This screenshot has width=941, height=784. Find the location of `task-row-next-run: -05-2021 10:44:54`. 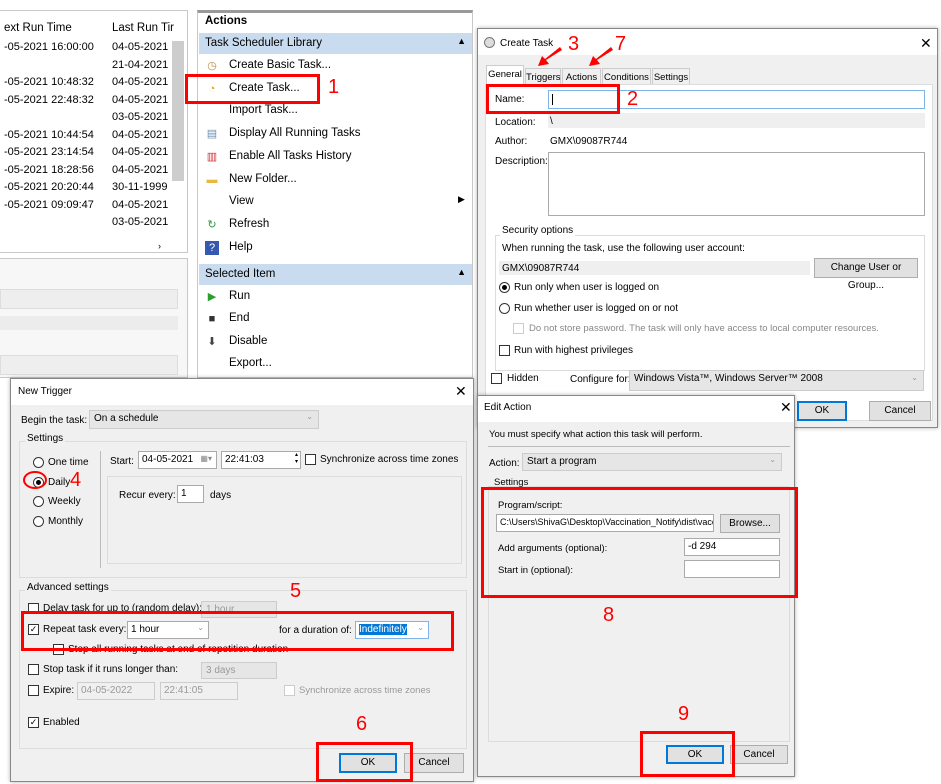

task-row-next-run: -05-2021 10:44:54 is located at coordinates (49, 135).